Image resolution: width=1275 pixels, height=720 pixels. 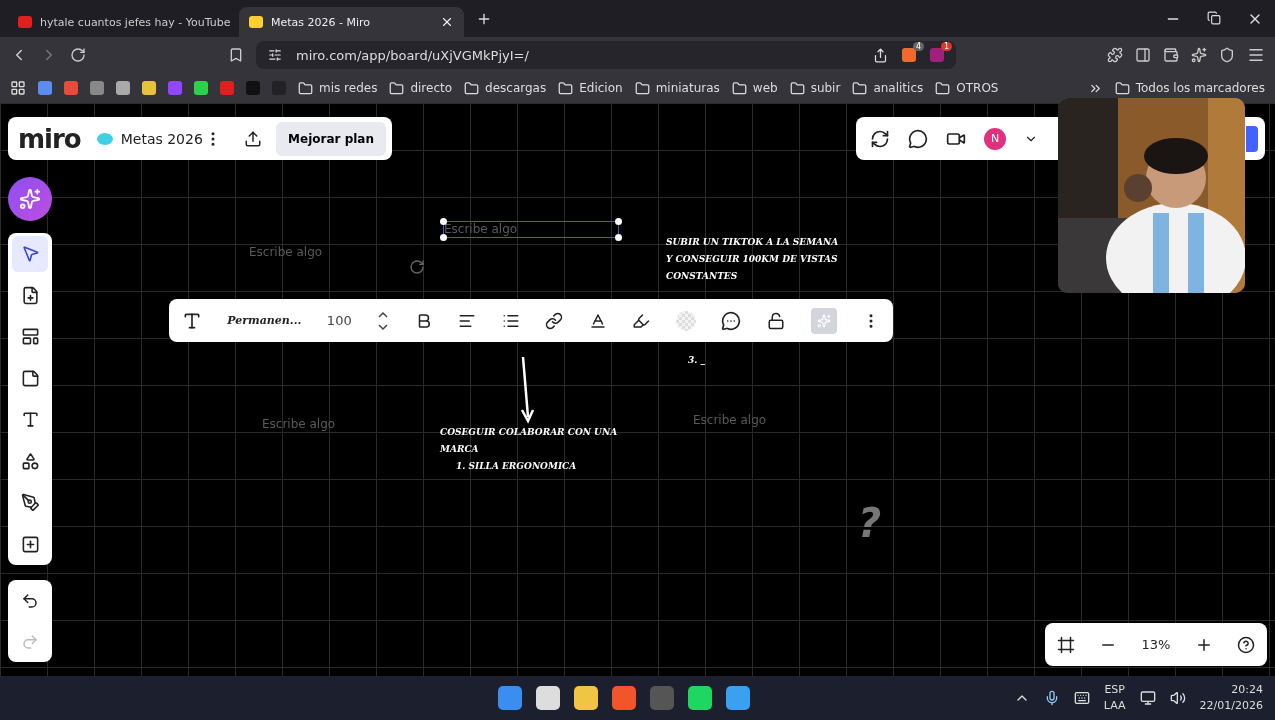 What do you see at coordinates (30, 378) in the screenshot?
I see `sticky-icon` at bounding box center [30, 378].